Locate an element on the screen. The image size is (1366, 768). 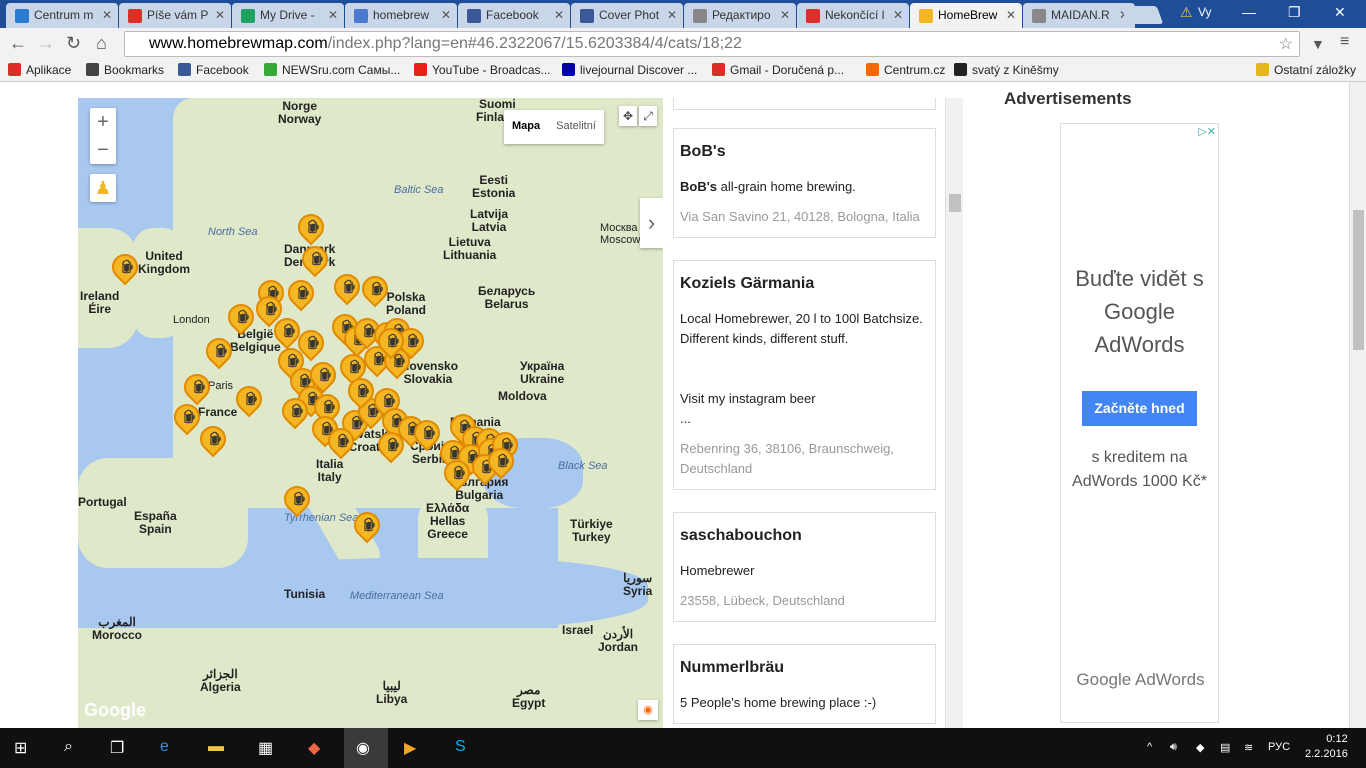
panel-toggle-chevron-icon: › is located at coordinates (651, 223).